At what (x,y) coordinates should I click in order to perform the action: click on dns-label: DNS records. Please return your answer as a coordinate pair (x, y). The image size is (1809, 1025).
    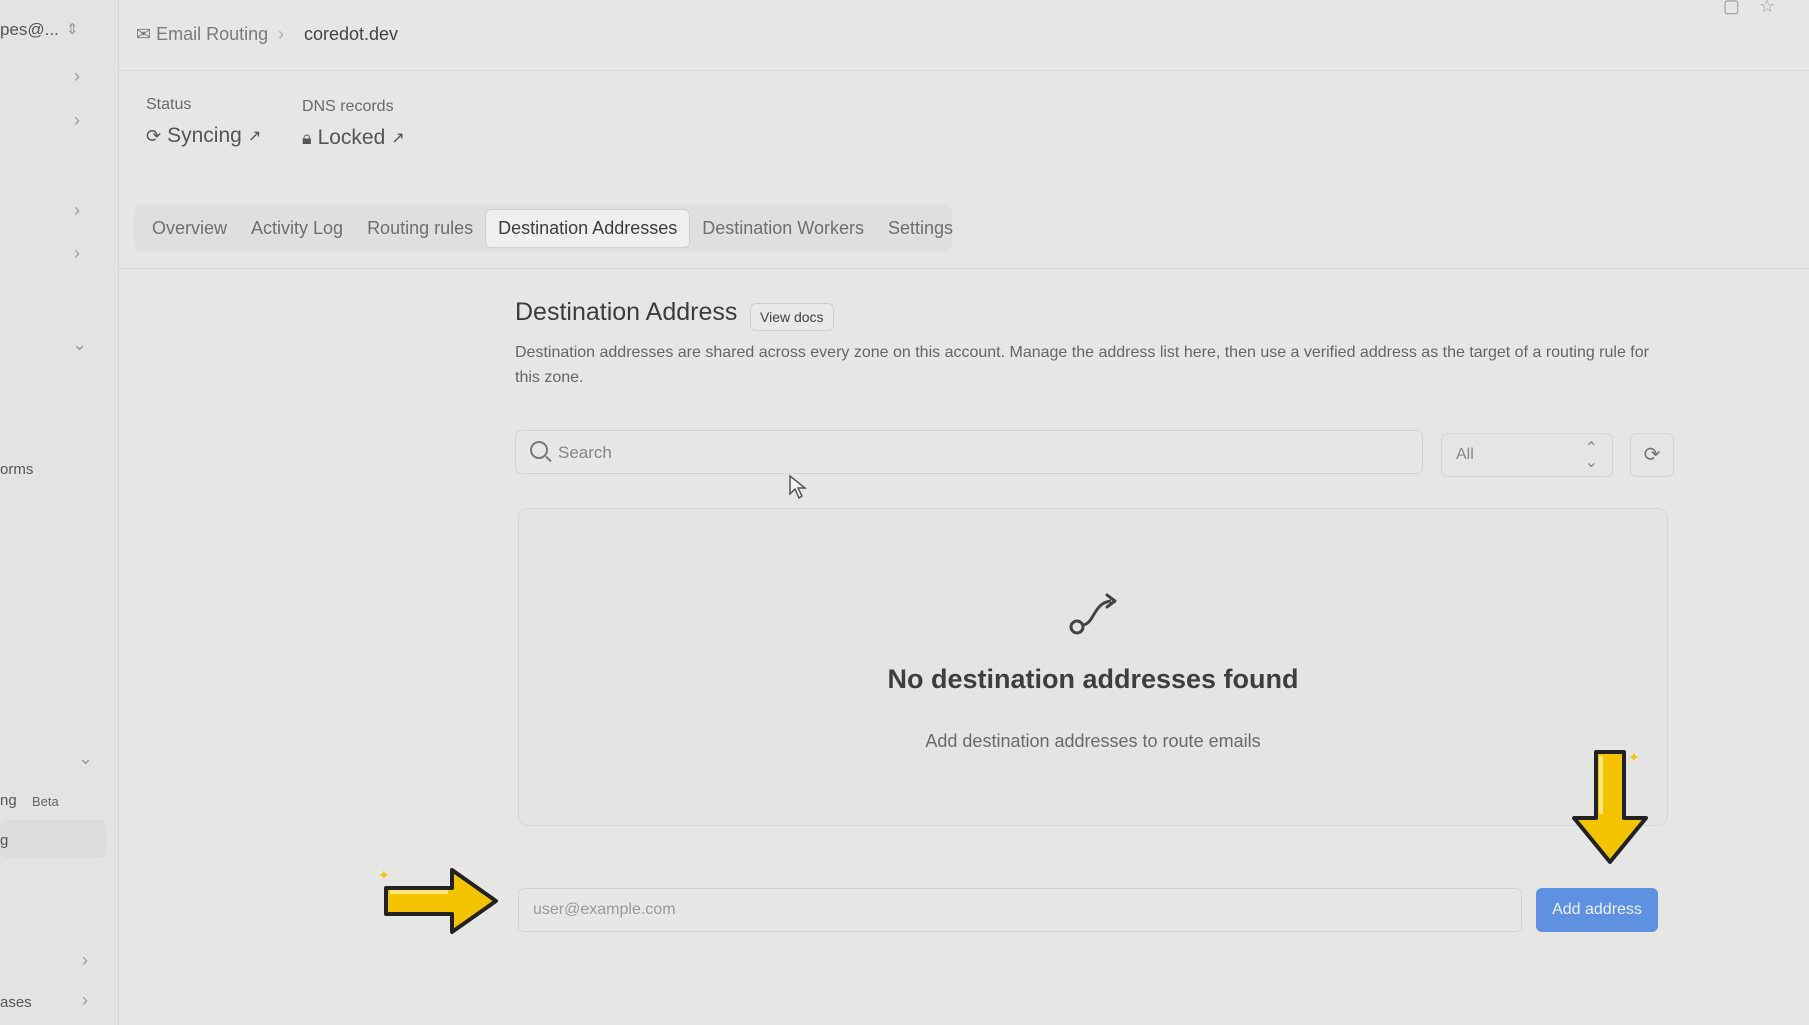
    Looking at the image, I should click on (348, 106).